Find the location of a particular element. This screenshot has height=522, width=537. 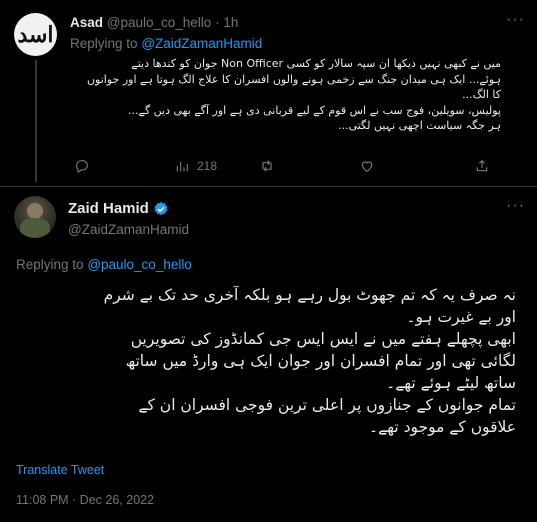

avatar-glyph: اسد is located at coordinates (35, 34).